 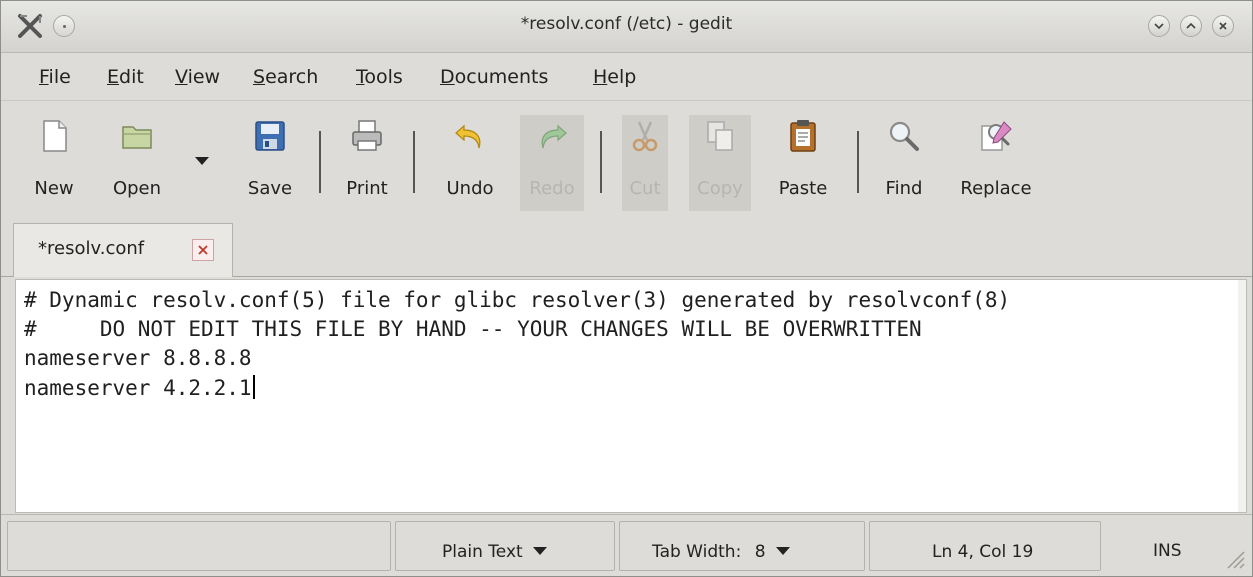 I want to click on print-button: Print, so click(x=367, y=163).